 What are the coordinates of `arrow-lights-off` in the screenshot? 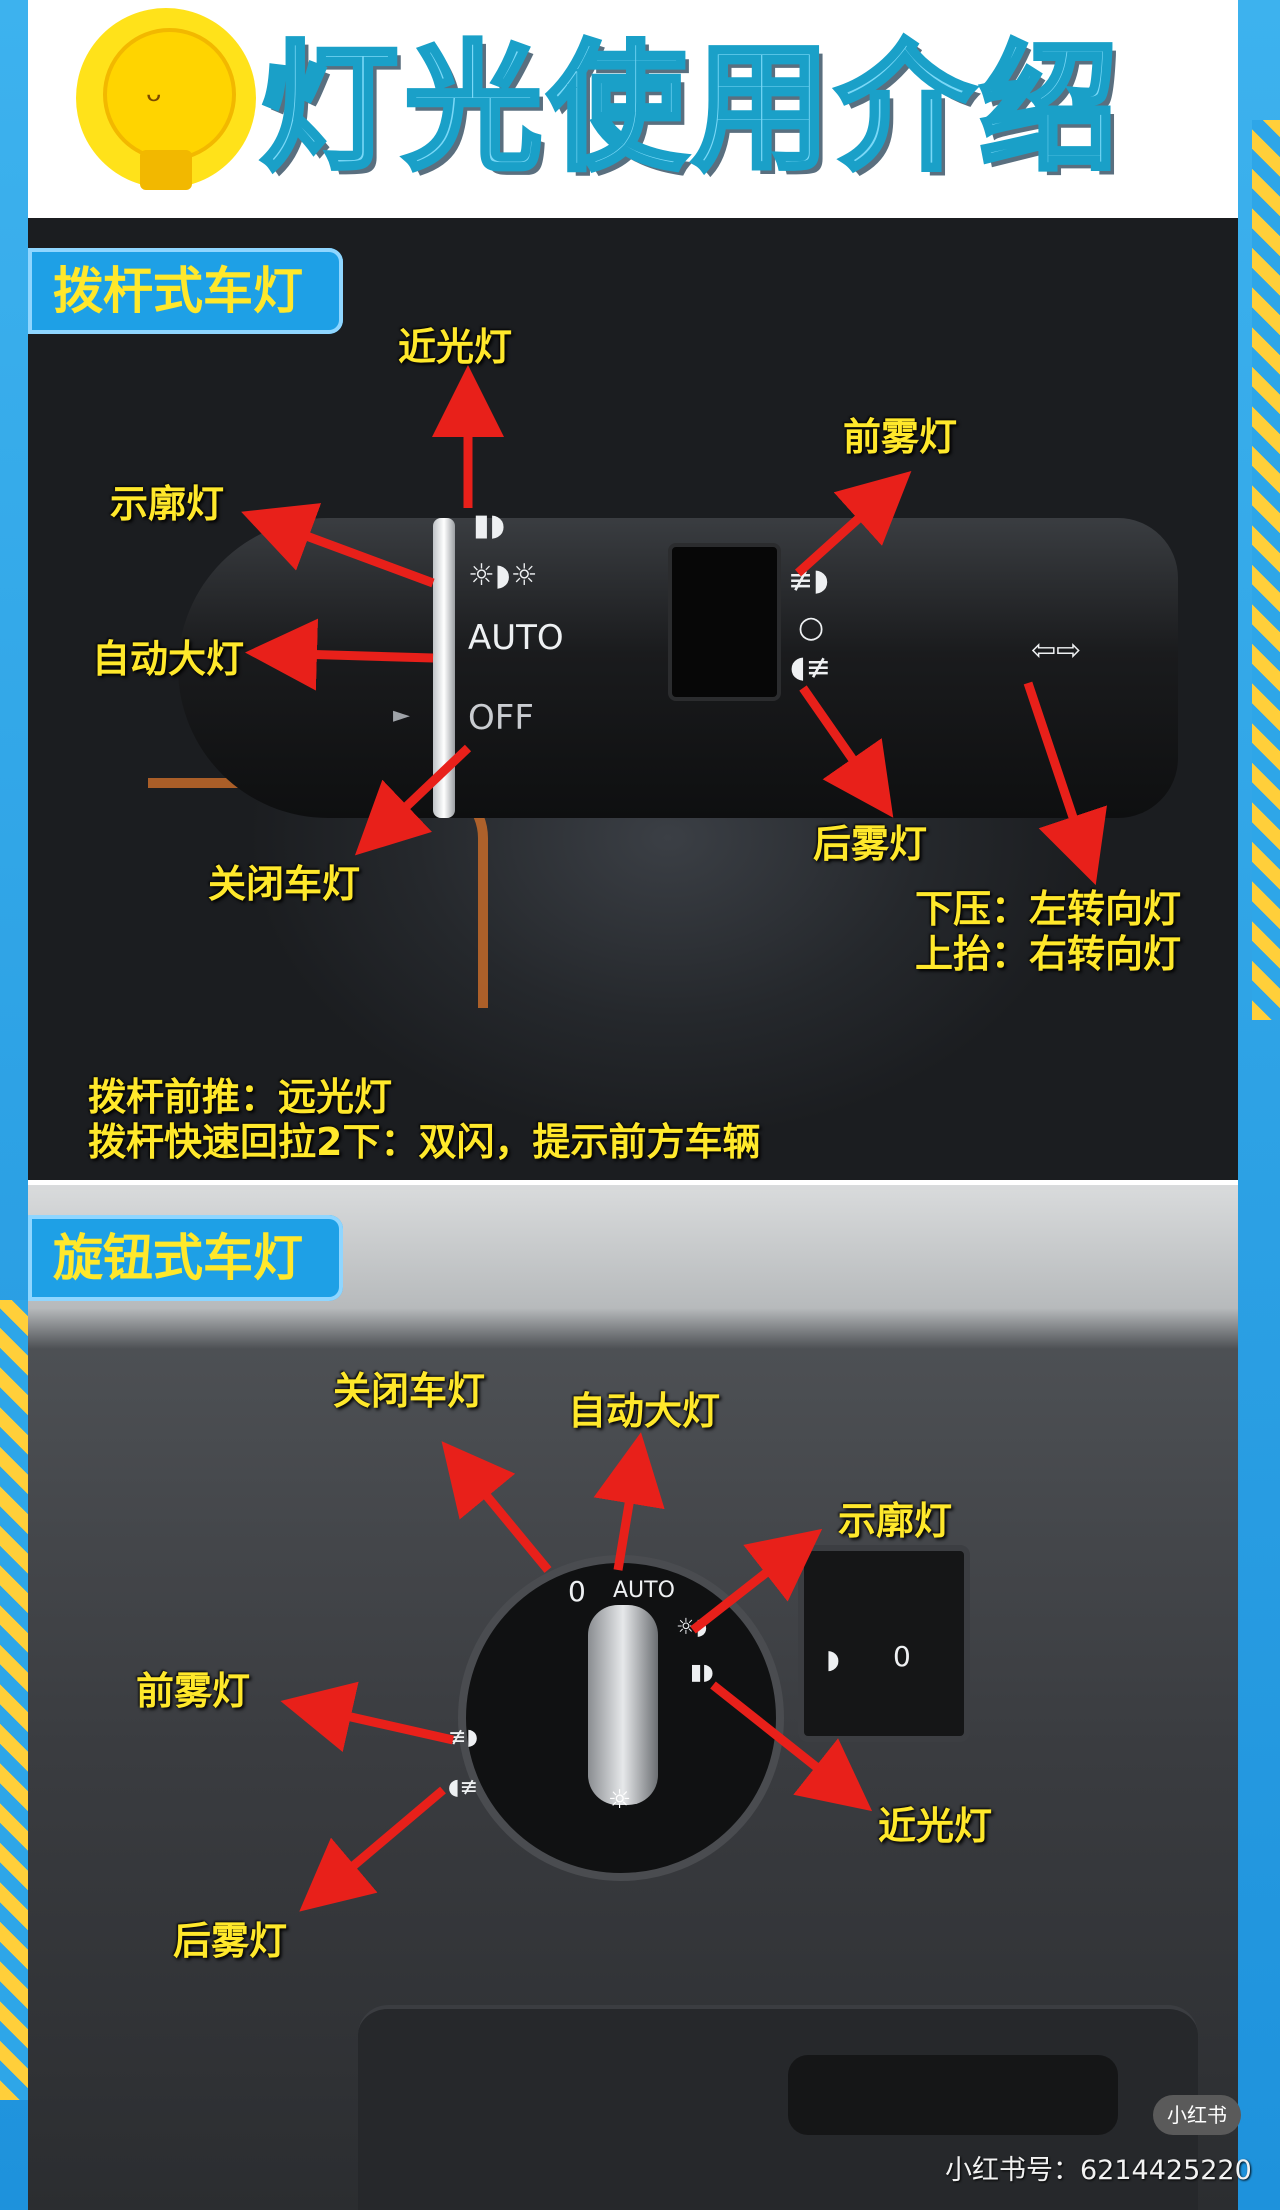 It's located at (413, 800).